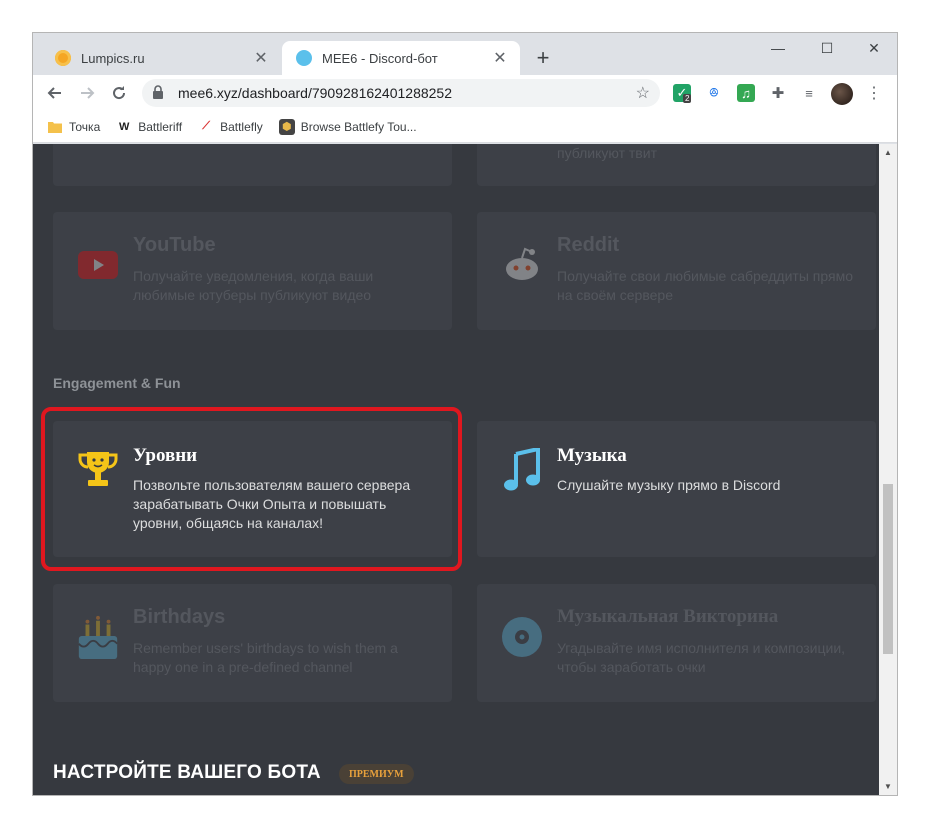 This screenshot has width=929, height=827. I want to click on bookmark-battleriff: W Battleriff, so click(149, 127).